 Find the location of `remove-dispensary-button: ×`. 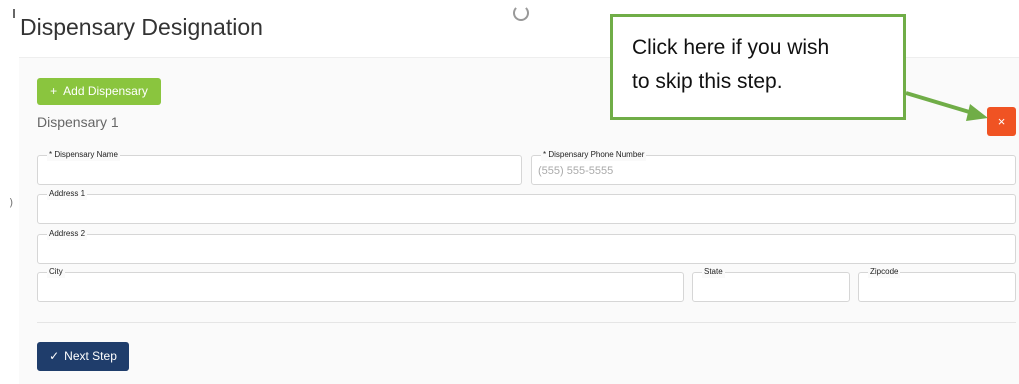

remove-dispensary-button: × is located at coordinates (1001, 121).